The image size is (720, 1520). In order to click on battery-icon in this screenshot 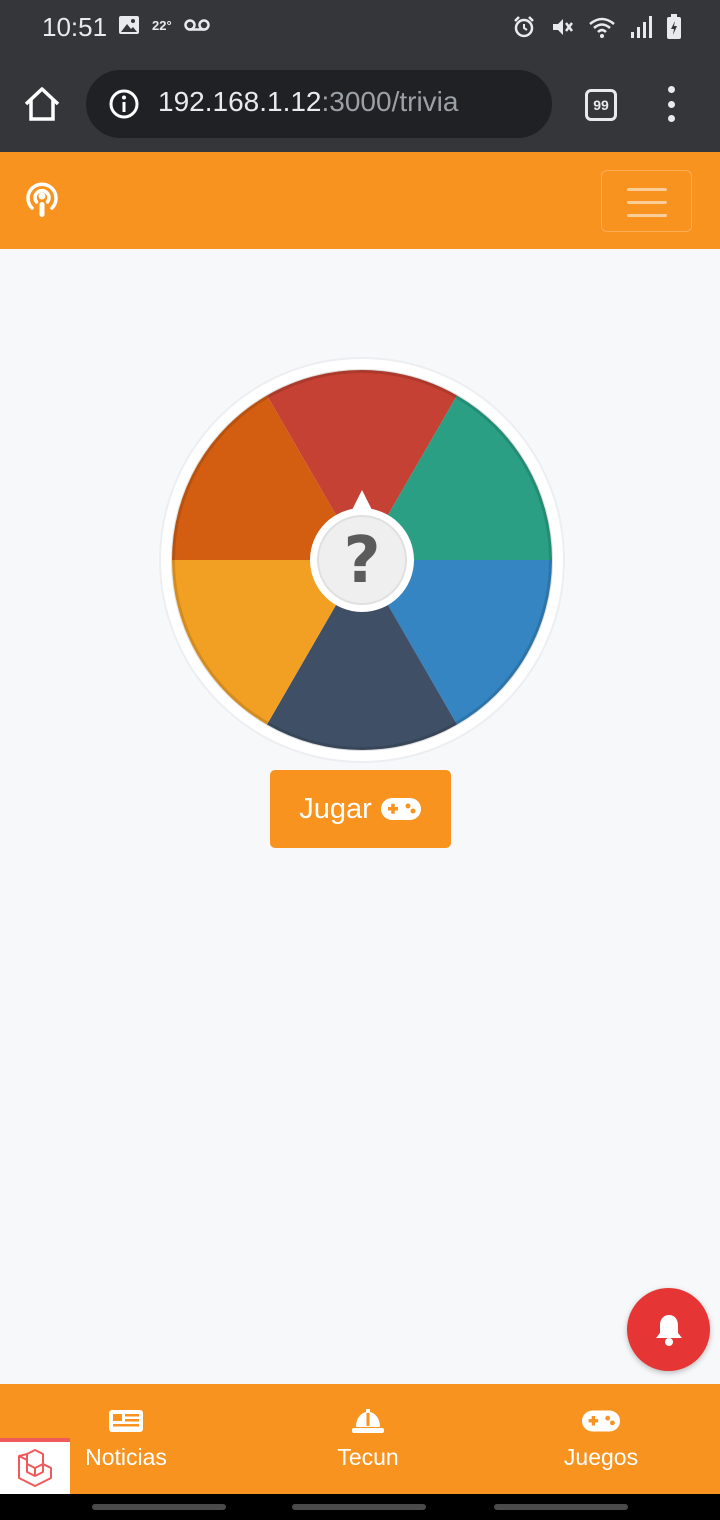, I will do `click(674, 26)`.